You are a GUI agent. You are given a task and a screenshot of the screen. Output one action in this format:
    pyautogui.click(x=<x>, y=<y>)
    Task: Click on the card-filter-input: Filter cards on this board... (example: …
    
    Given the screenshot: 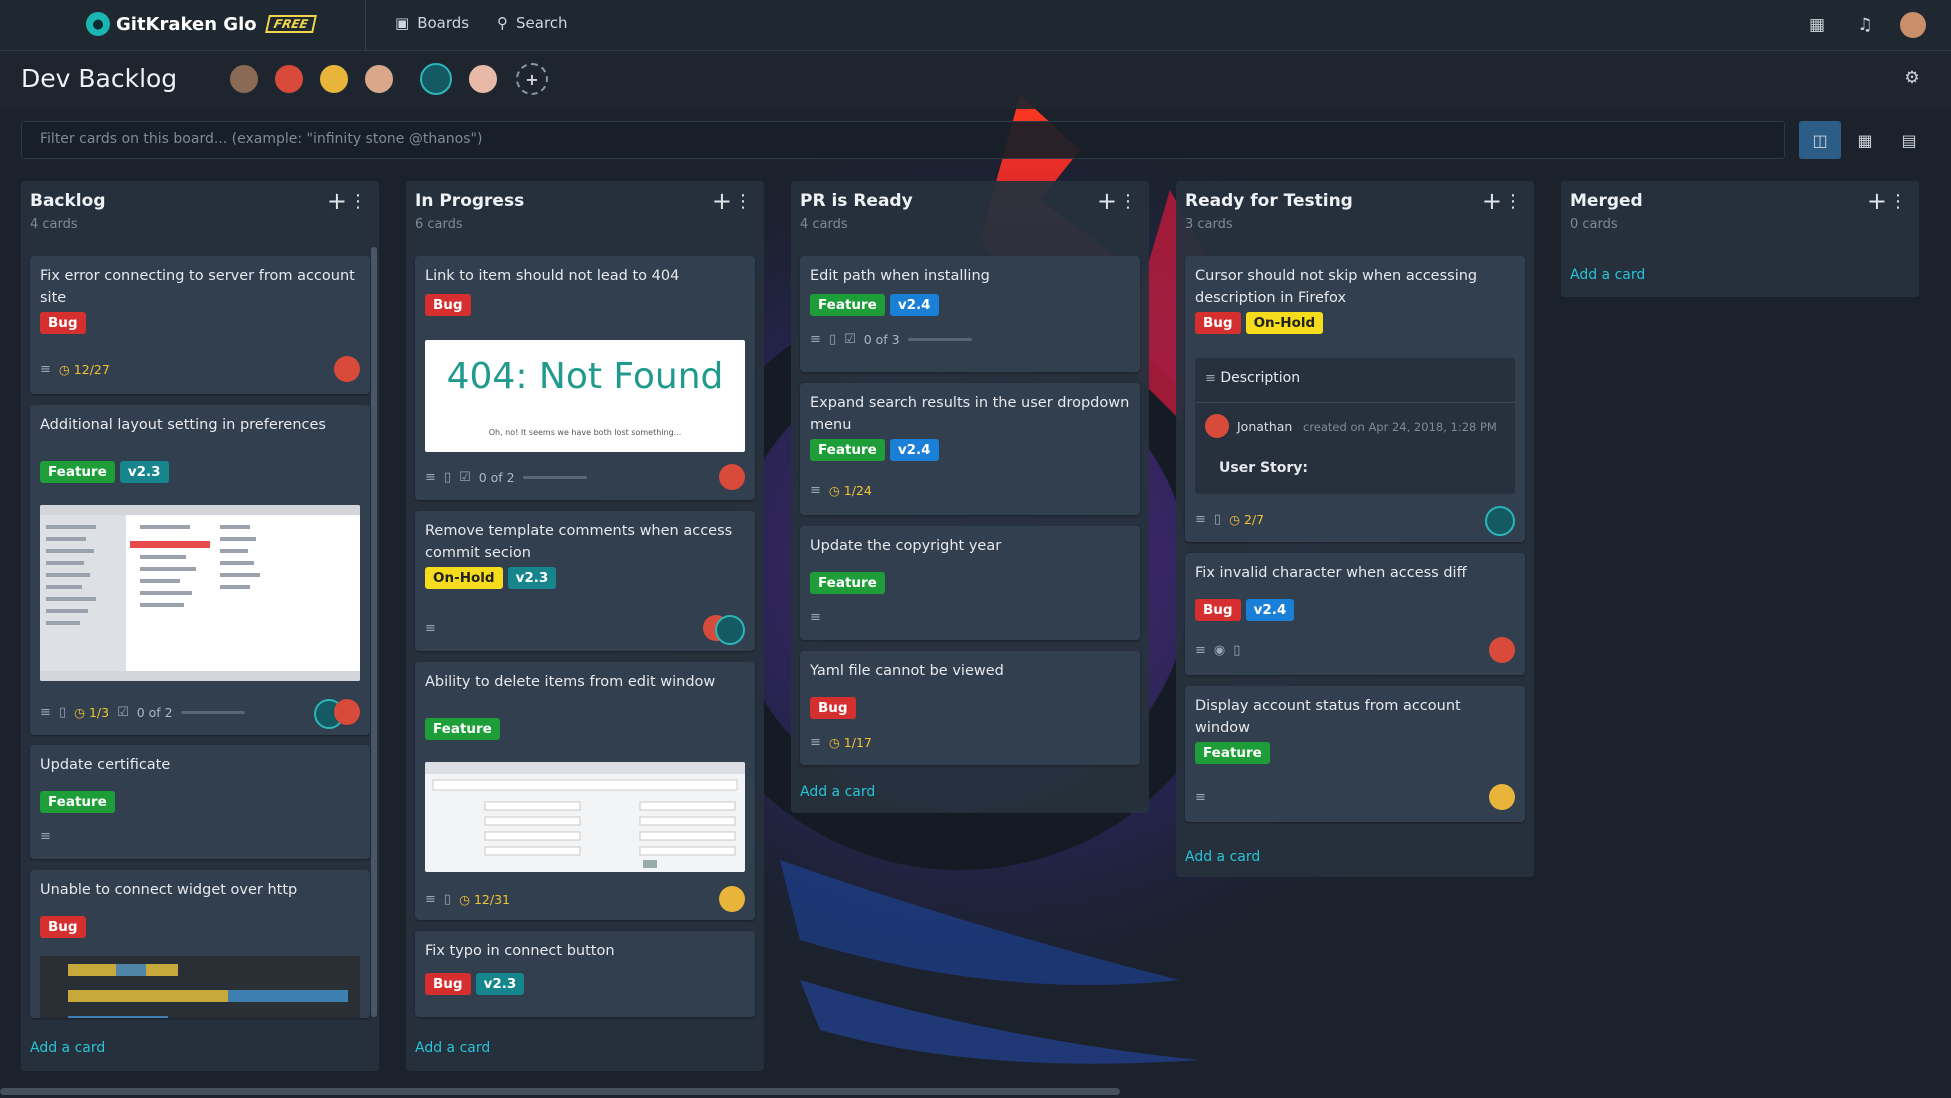 What is the action you would take?
    pyautogui.click(x=903, y=140)
    